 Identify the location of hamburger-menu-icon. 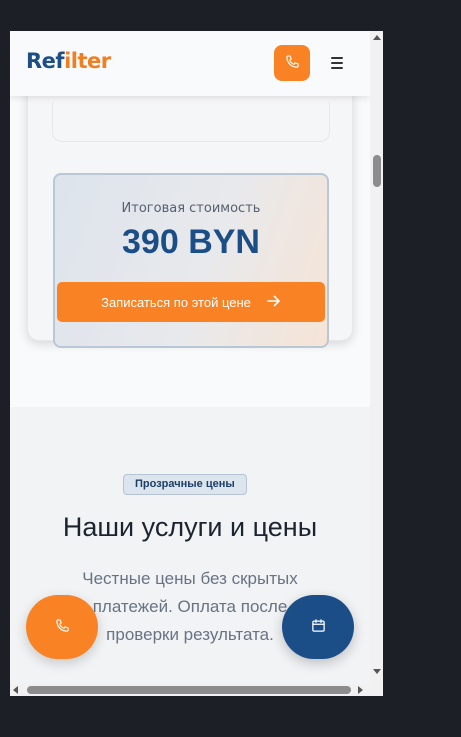
(337, 63).